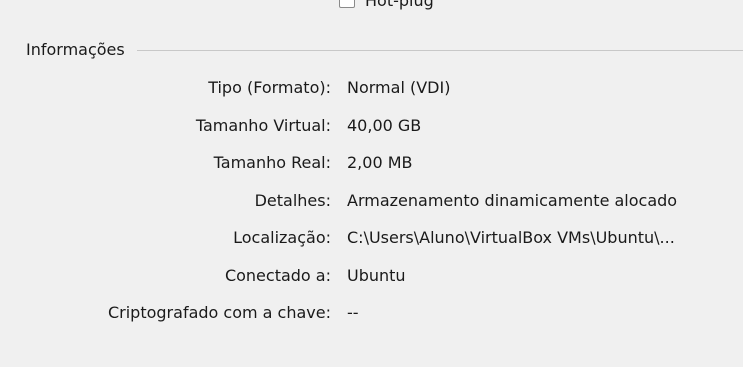 The width and height of the screenshot is (743, 367). I want to click on real-size-value: 2,00 MB, so click(380, 162).